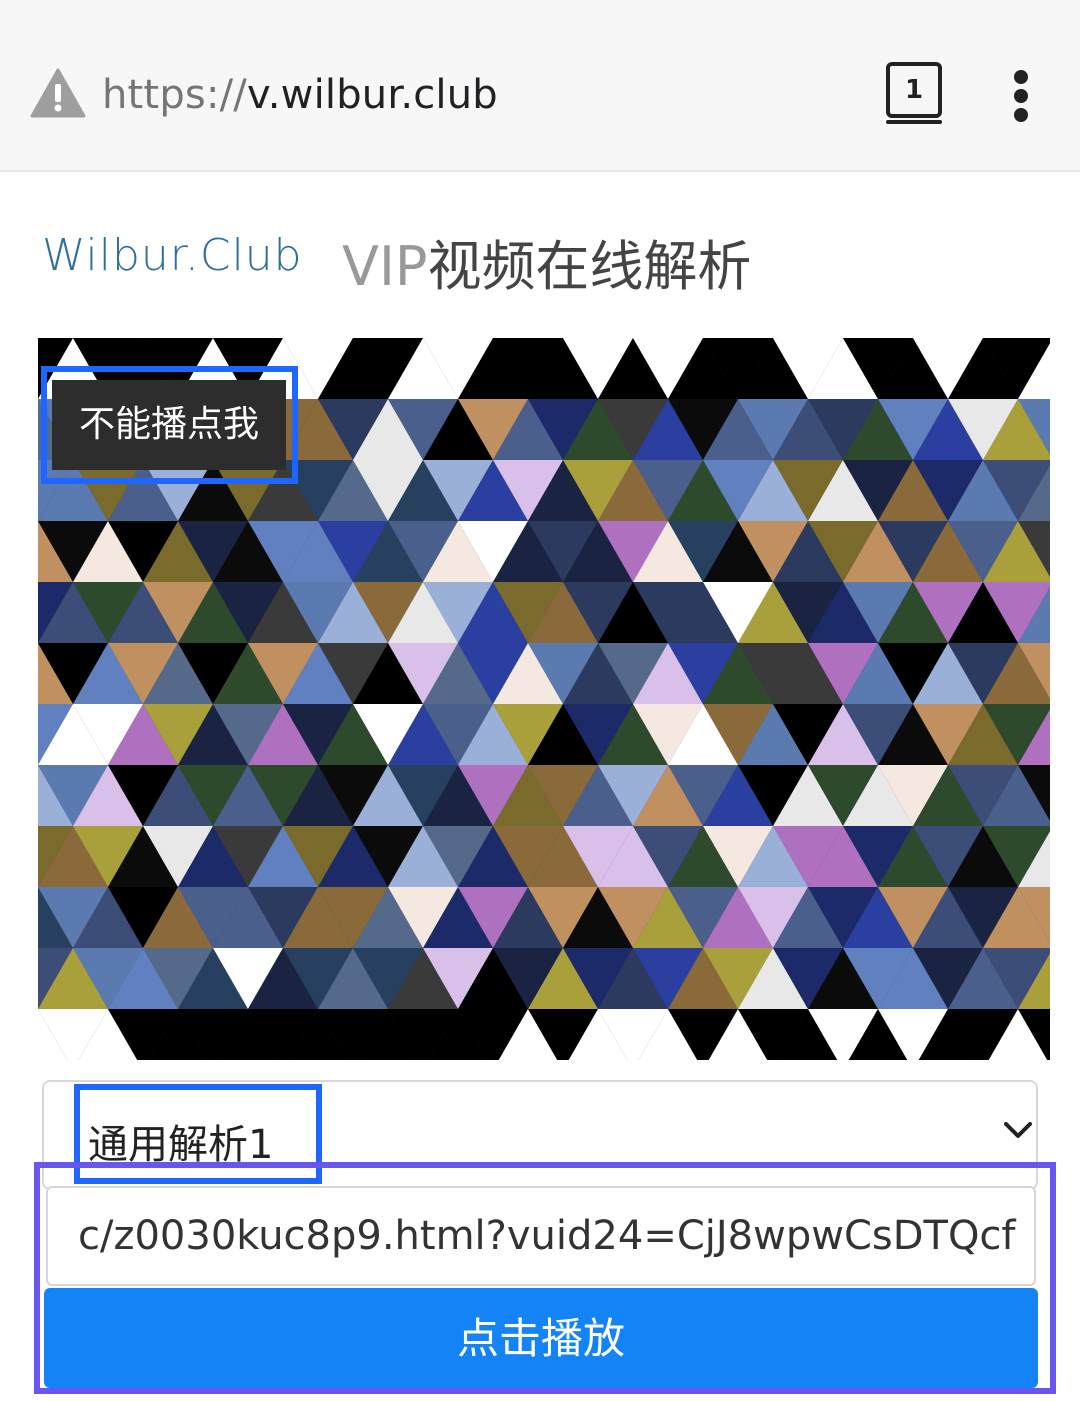  Describe the element at coordinates (174, 95) in the screenshot. I see `url-scheme: https://` at that location.